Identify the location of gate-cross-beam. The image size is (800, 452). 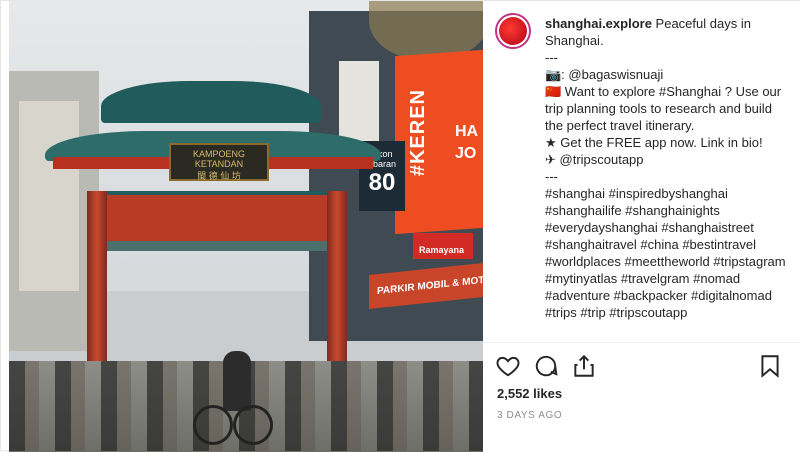
(217, 246).